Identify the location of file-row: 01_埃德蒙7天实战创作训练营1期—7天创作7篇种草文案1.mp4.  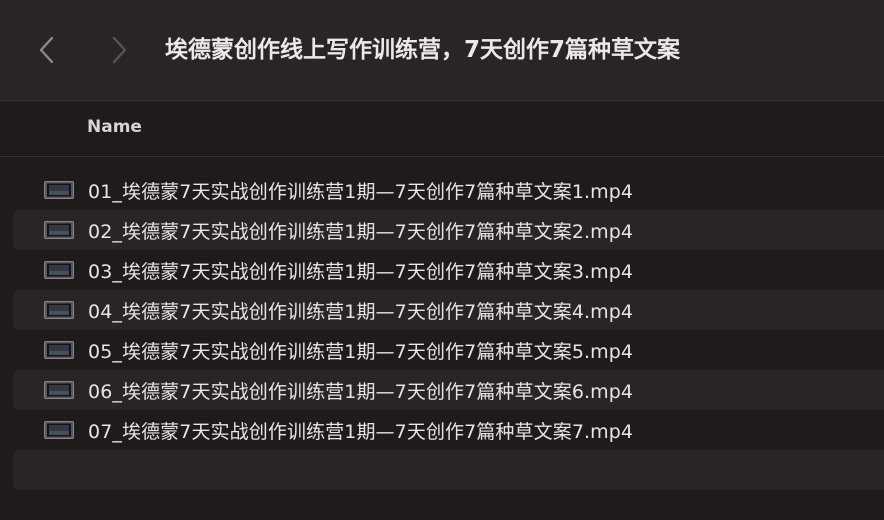
(448, 190).